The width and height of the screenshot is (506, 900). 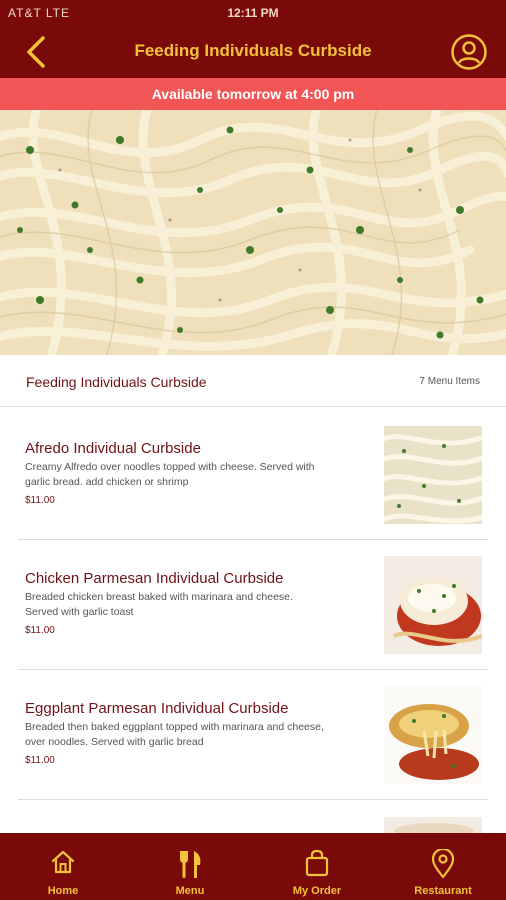 I want to click on menu-item-thumbnail-partial, so click(x=433, y=825).